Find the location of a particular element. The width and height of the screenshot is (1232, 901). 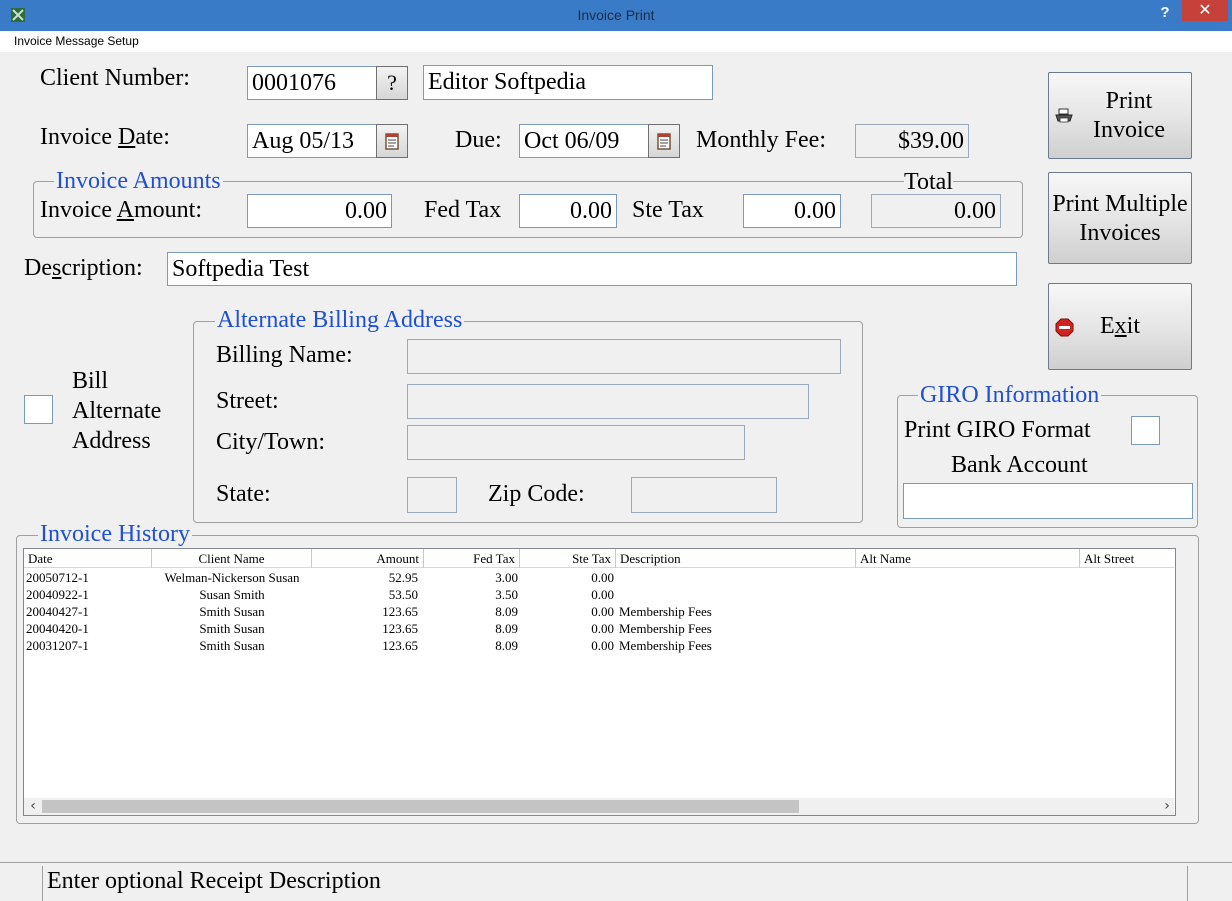

scroll-left-icon: ‹ is located at coordinates (33, 806).